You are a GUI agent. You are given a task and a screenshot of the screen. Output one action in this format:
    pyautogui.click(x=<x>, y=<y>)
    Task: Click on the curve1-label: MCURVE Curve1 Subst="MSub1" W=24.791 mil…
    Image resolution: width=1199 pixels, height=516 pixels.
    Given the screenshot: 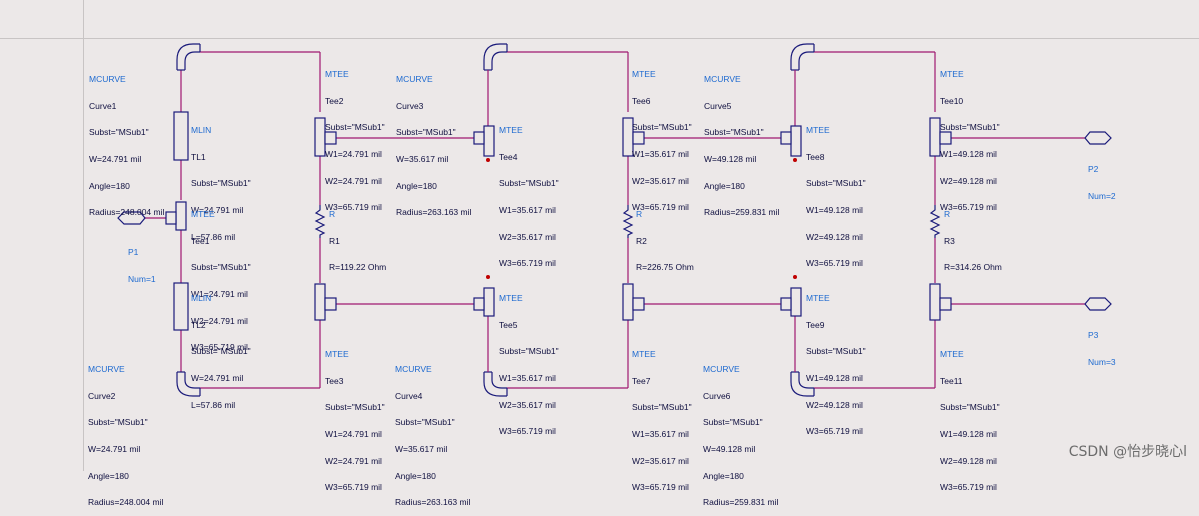 What is the action you would take?
    pyautogui.click(x=127, y=145)
    